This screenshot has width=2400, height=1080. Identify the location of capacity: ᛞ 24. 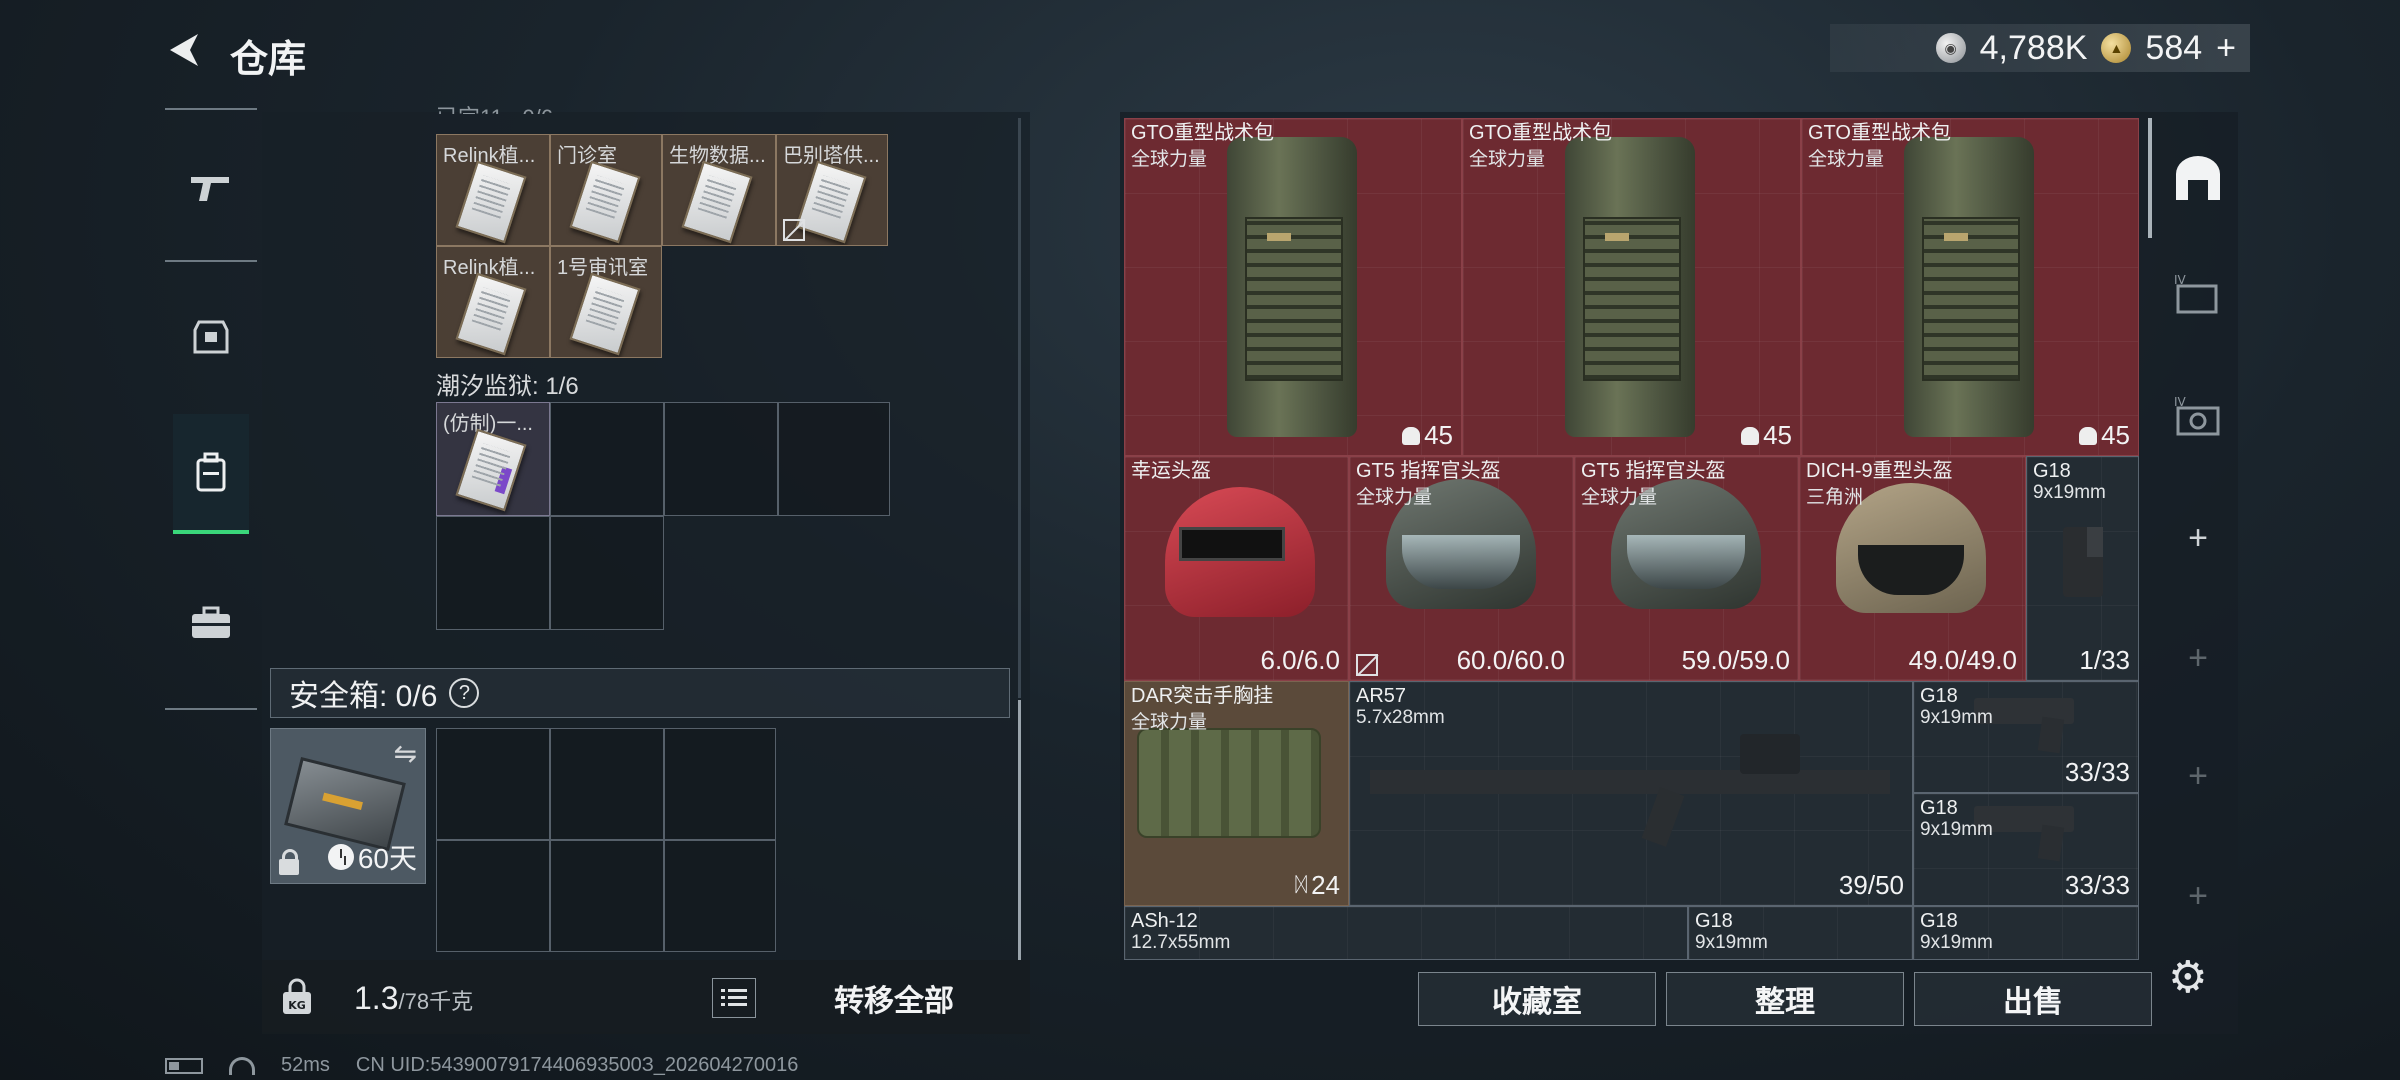
(1317, 885).